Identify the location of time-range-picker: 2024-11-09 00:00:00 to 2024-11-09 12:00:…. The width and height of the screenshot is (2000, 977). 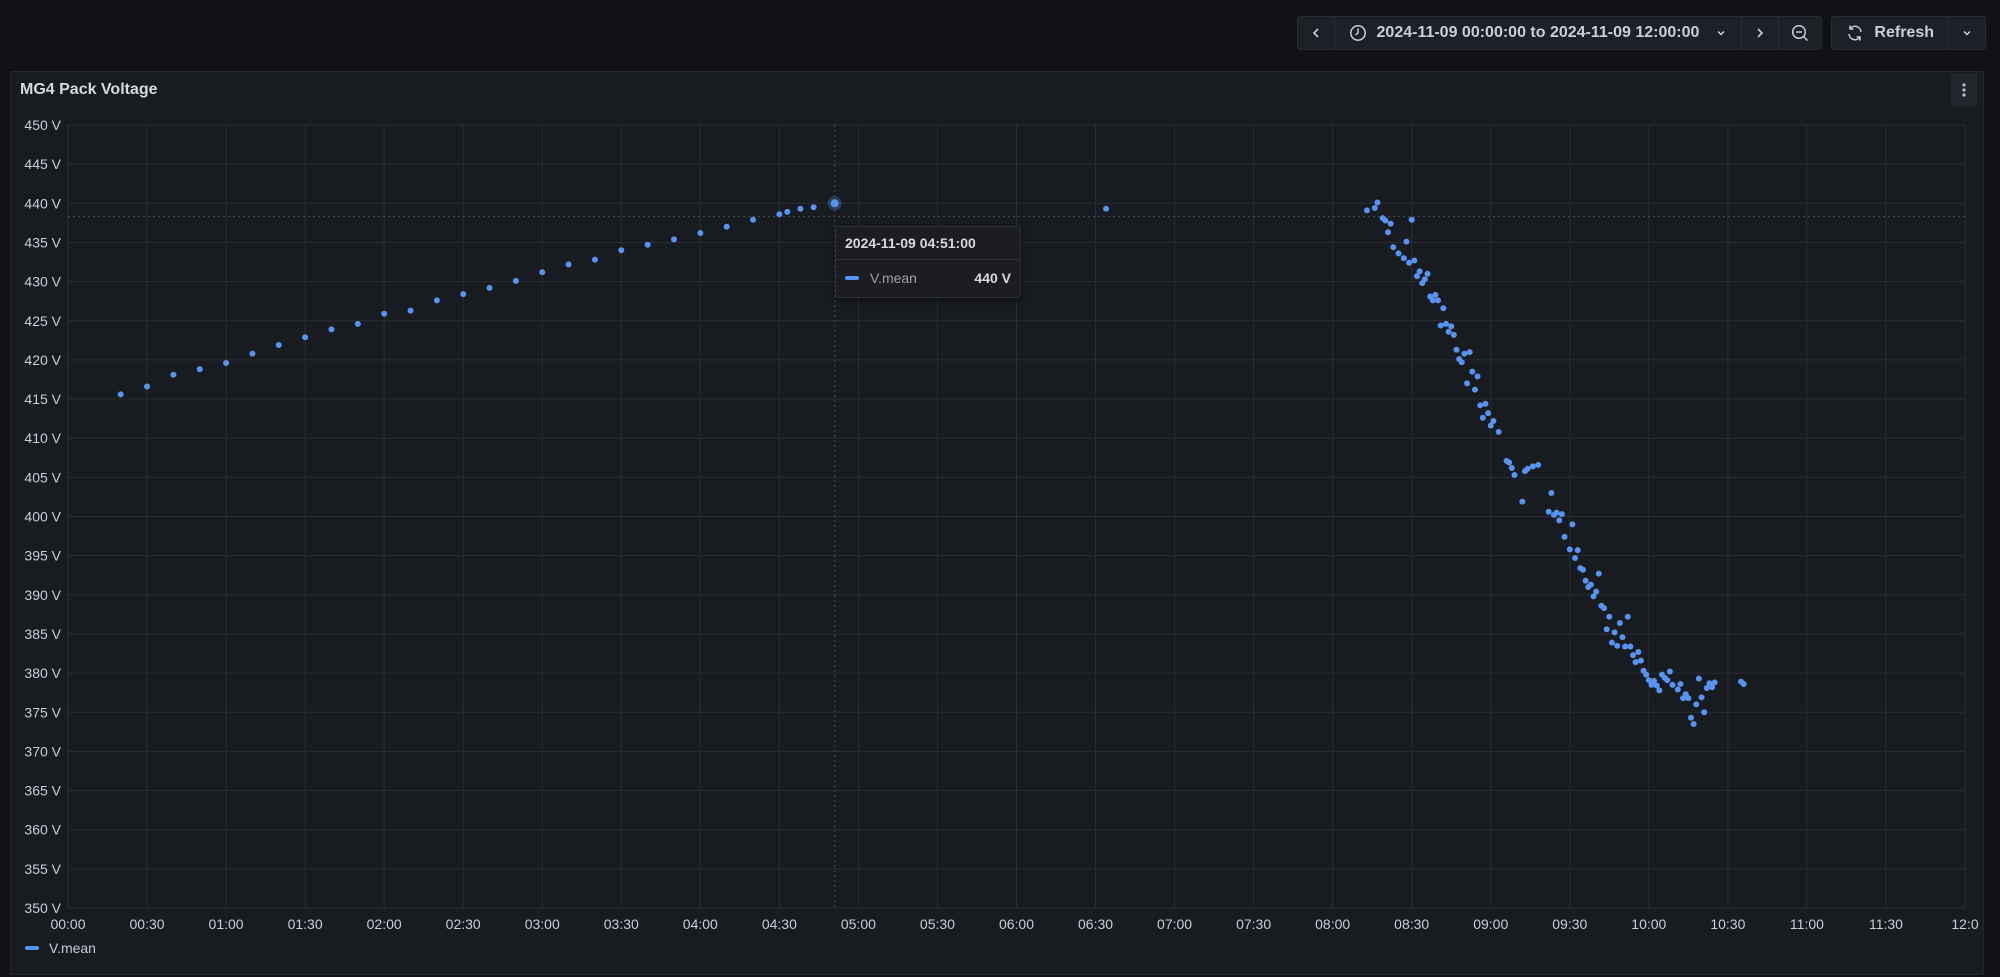
(1539, 33).